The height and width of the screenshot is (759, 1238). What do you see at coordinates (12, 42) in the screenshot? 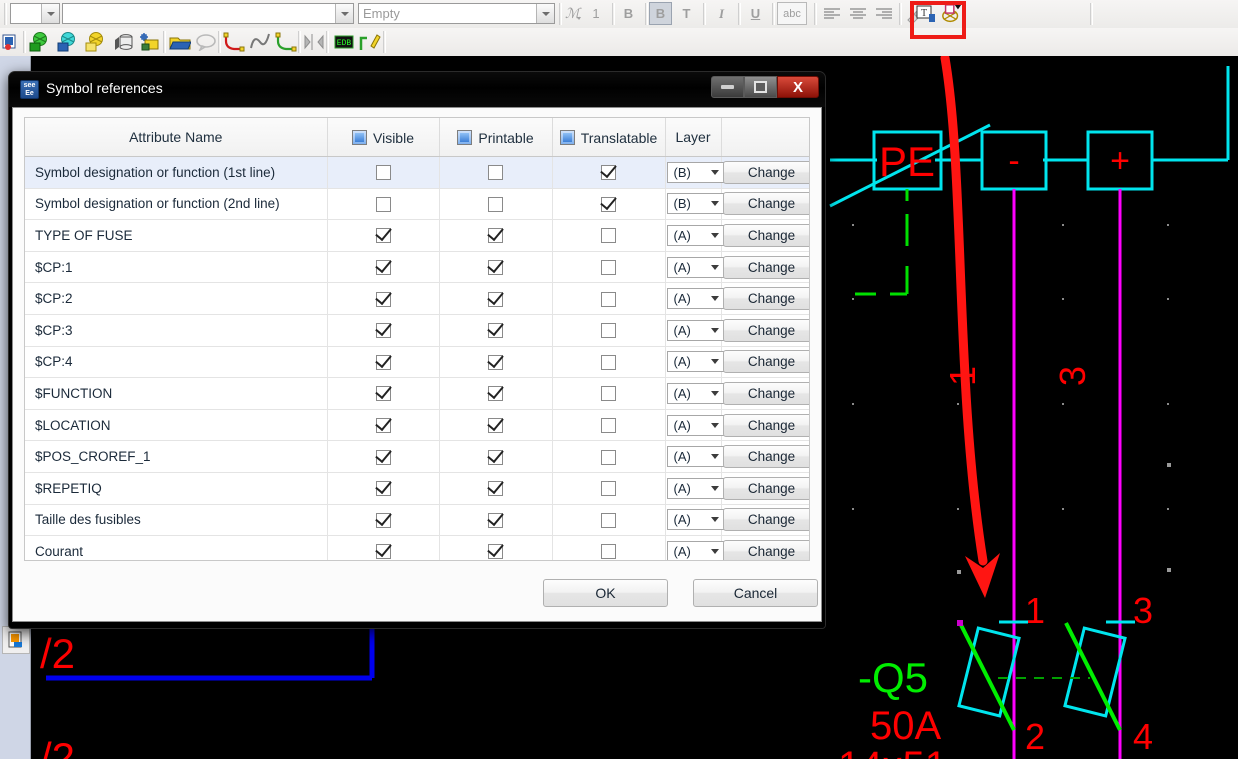
I see `insert-symbol-icon` at bounding box center [12, 42].